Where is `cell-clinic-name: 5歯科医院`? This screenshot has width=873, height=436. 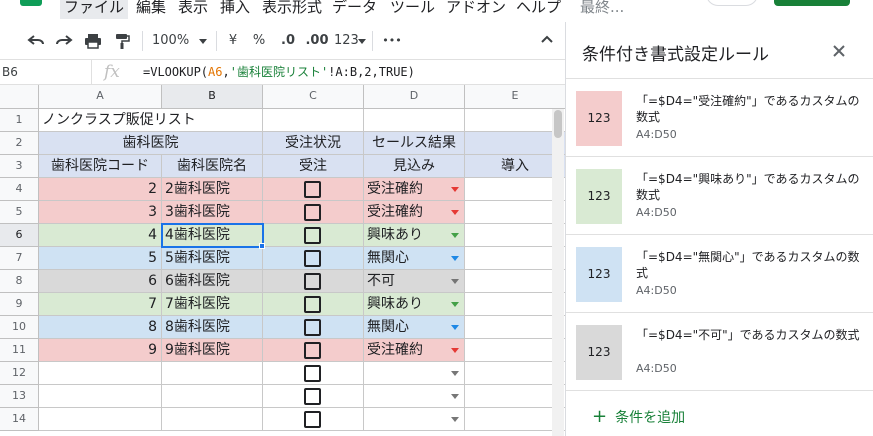
cell-clinic-name: 5歯科医院 is located at coordinates (212, 258).